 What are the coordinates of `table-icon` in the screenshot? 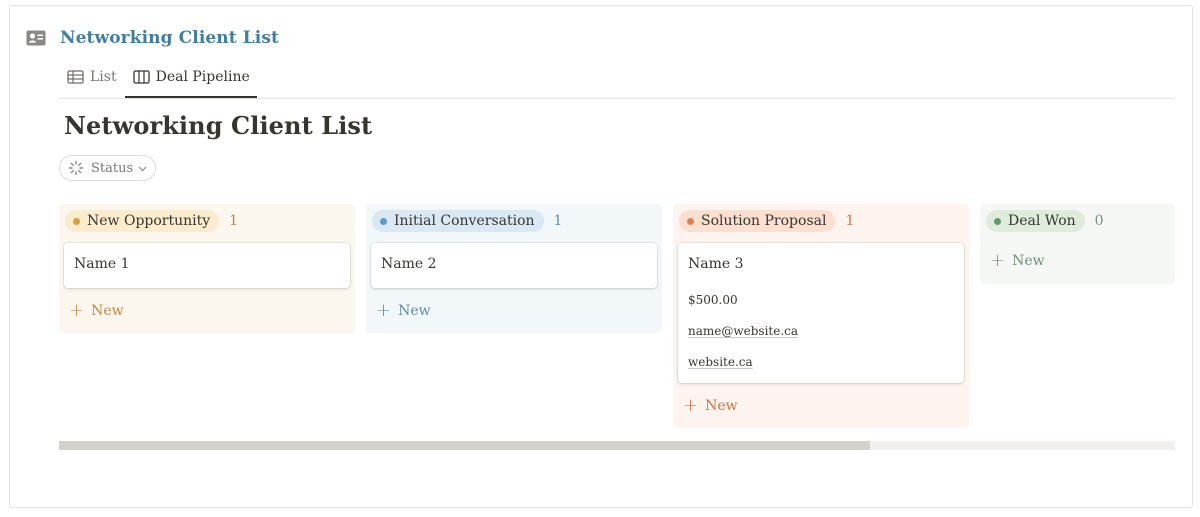 It's located at (75, 77).